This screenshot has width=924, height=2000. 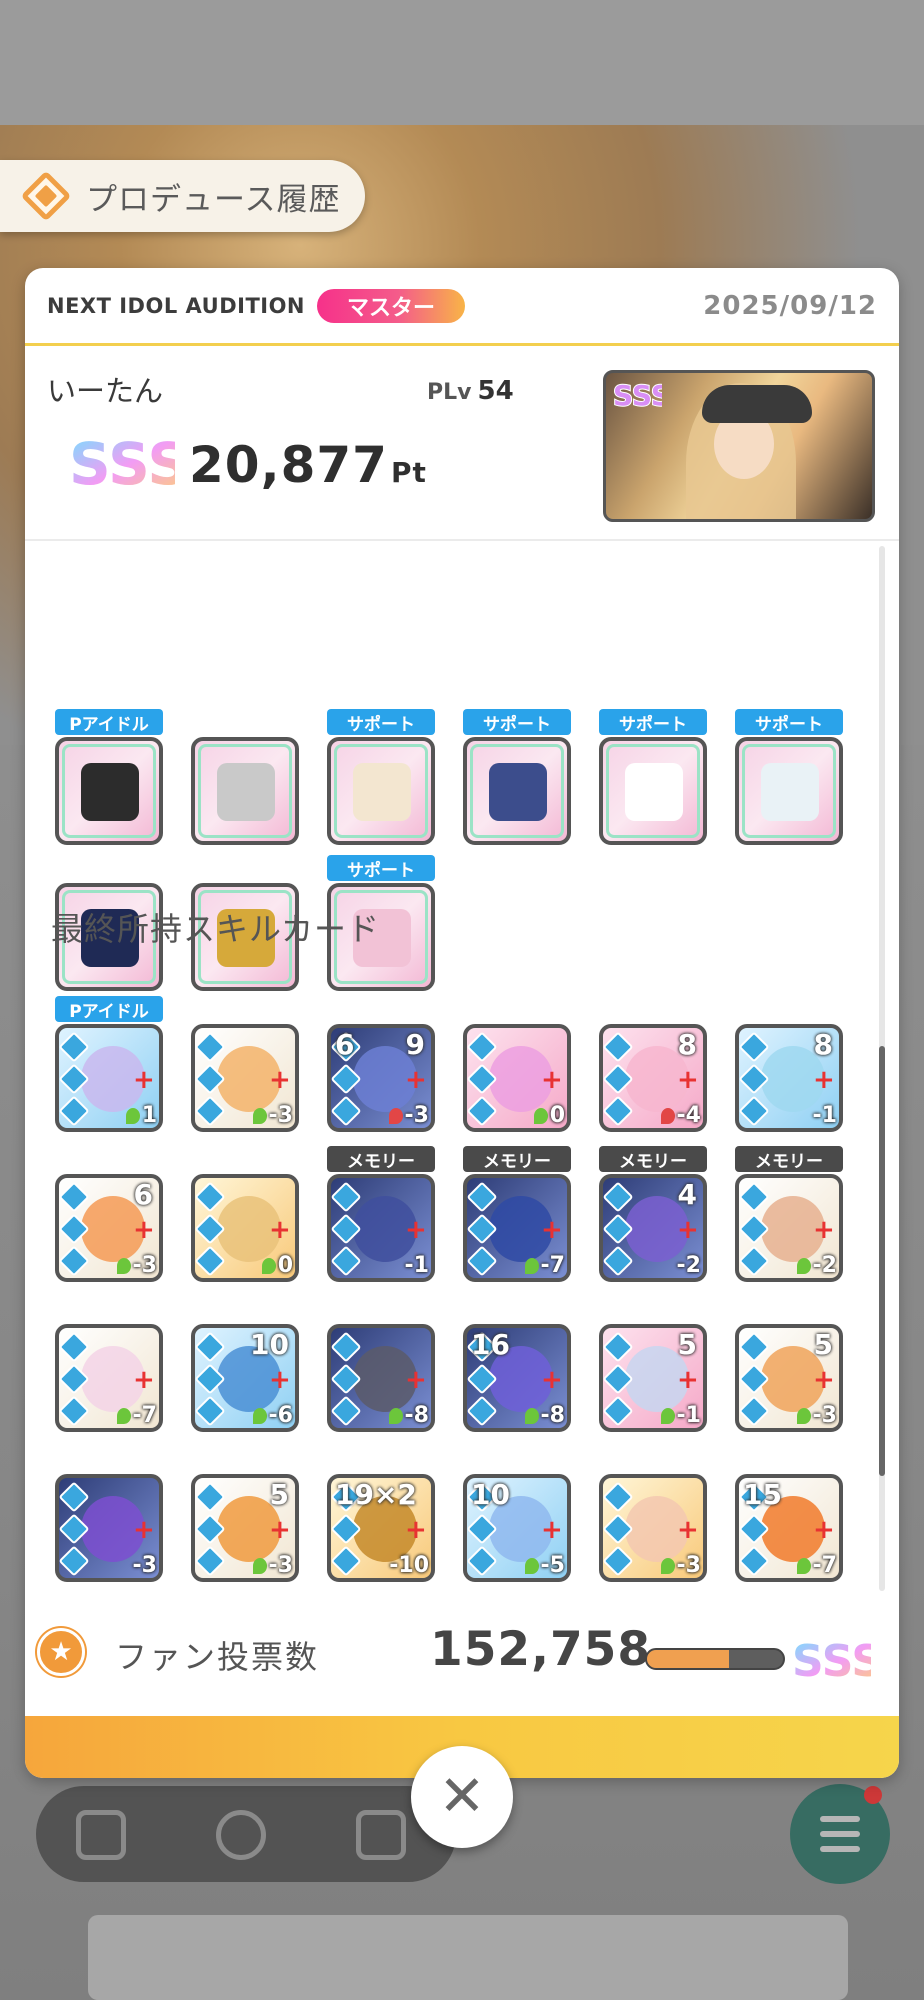 What do you see at coordinates (653, 1214) in the screenshot?
I see `skill-card: メモリー +4 -2` at bounding box center [653, 1214].